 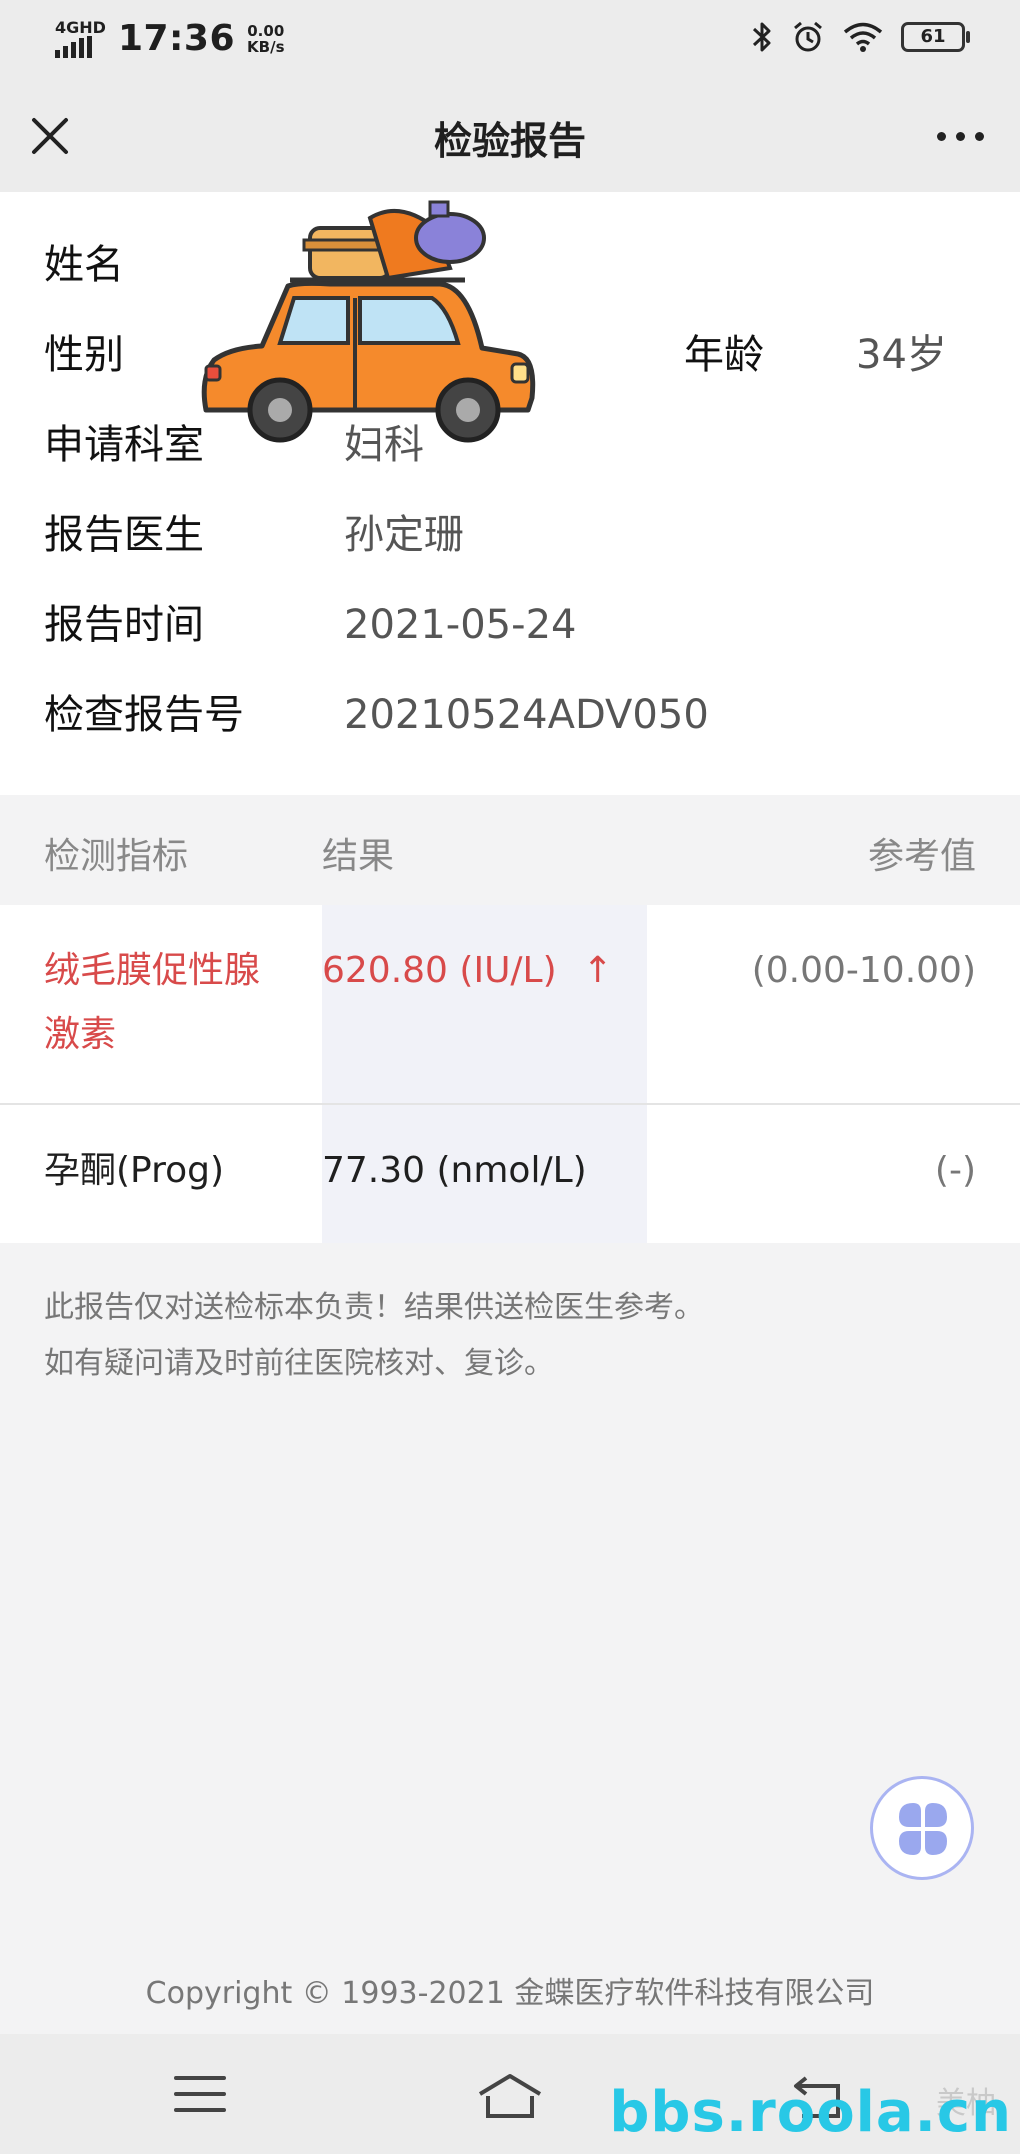 I want to click on clover-grid-icon, so click(x=923, y=1829).